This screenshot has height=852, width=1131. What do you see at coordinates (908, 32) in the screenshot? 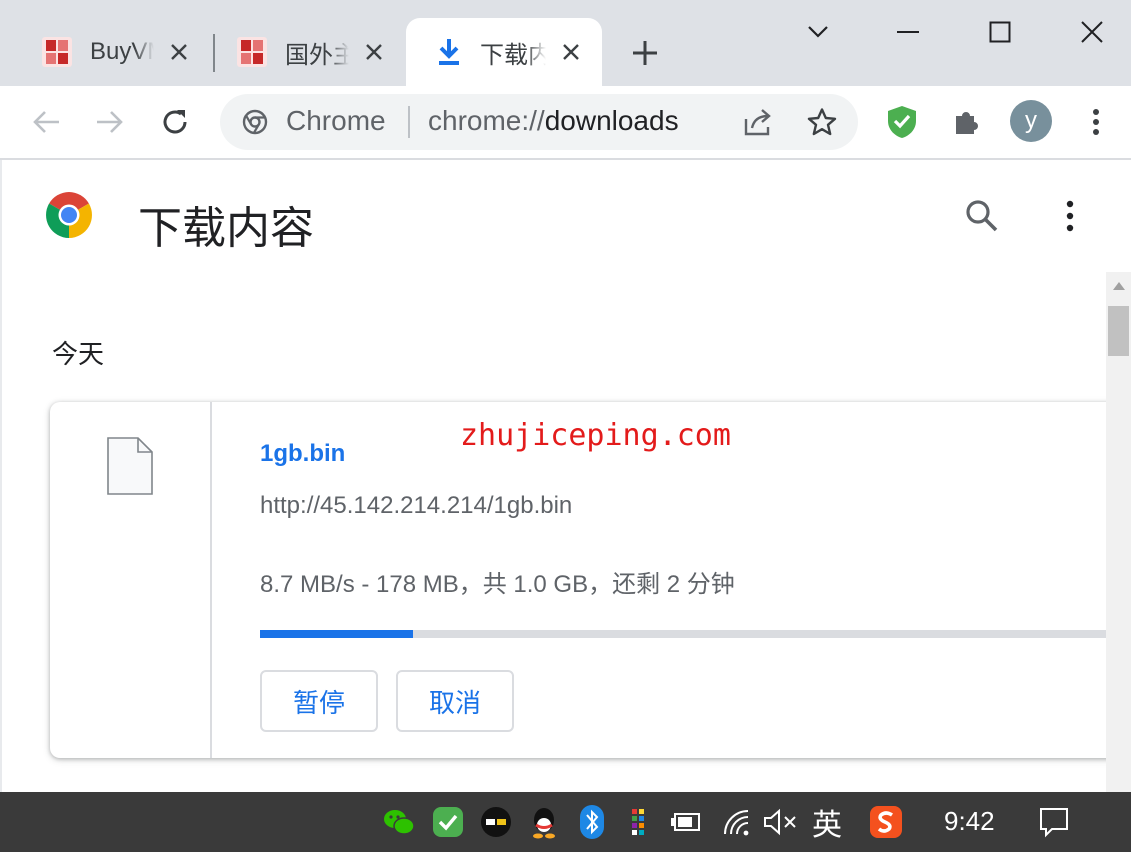
I see `minimize-icon` at bounding box center [908, 32].